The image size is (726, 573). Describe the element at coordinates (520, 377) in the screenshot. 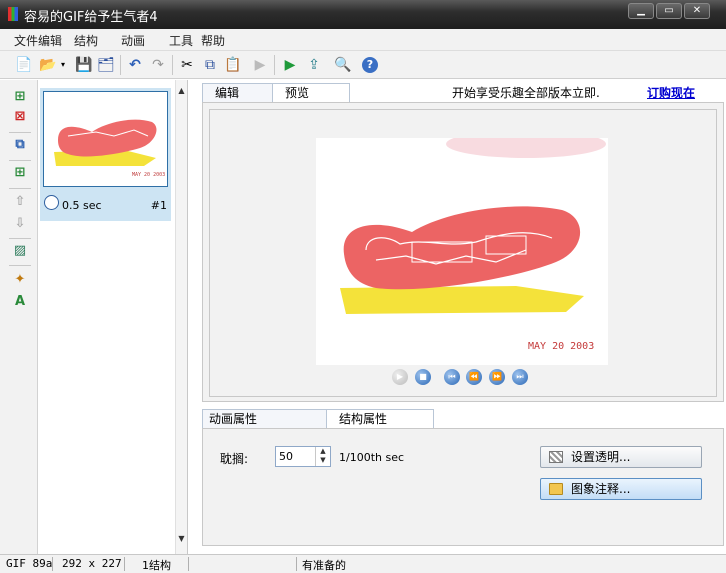

I see `last-frame-icon: ⏭` at that location.